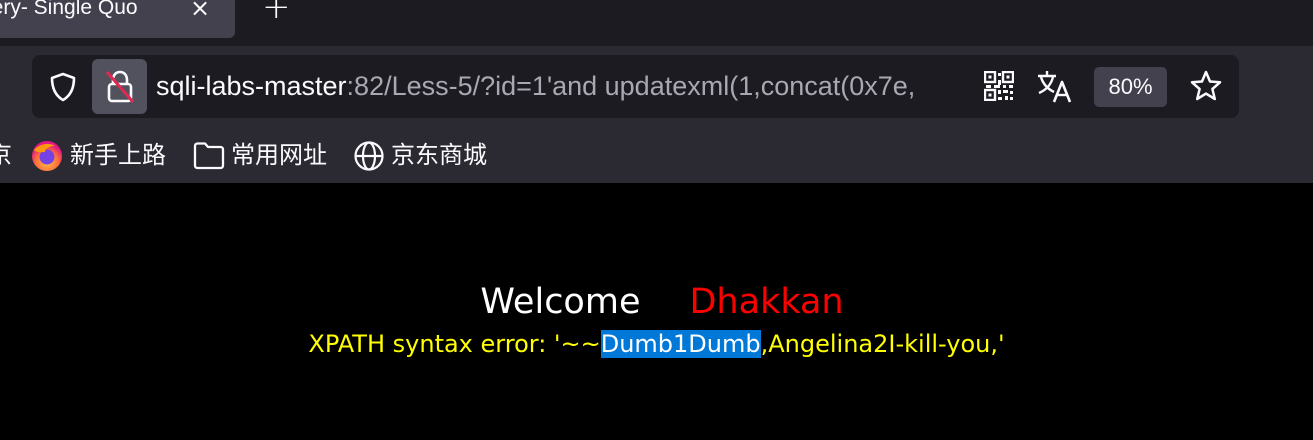 This screenshot has width=1313, height=440. I want to click on active-tab: uery- Single Quo ×, so click(117, 19).